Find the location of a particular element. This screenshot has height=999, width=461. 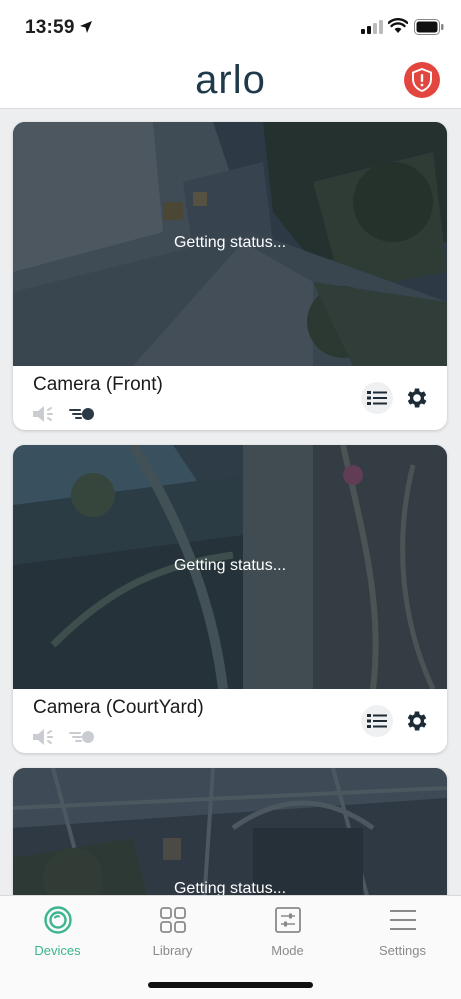

tab-library: Library is located at coordinates (172, 931).